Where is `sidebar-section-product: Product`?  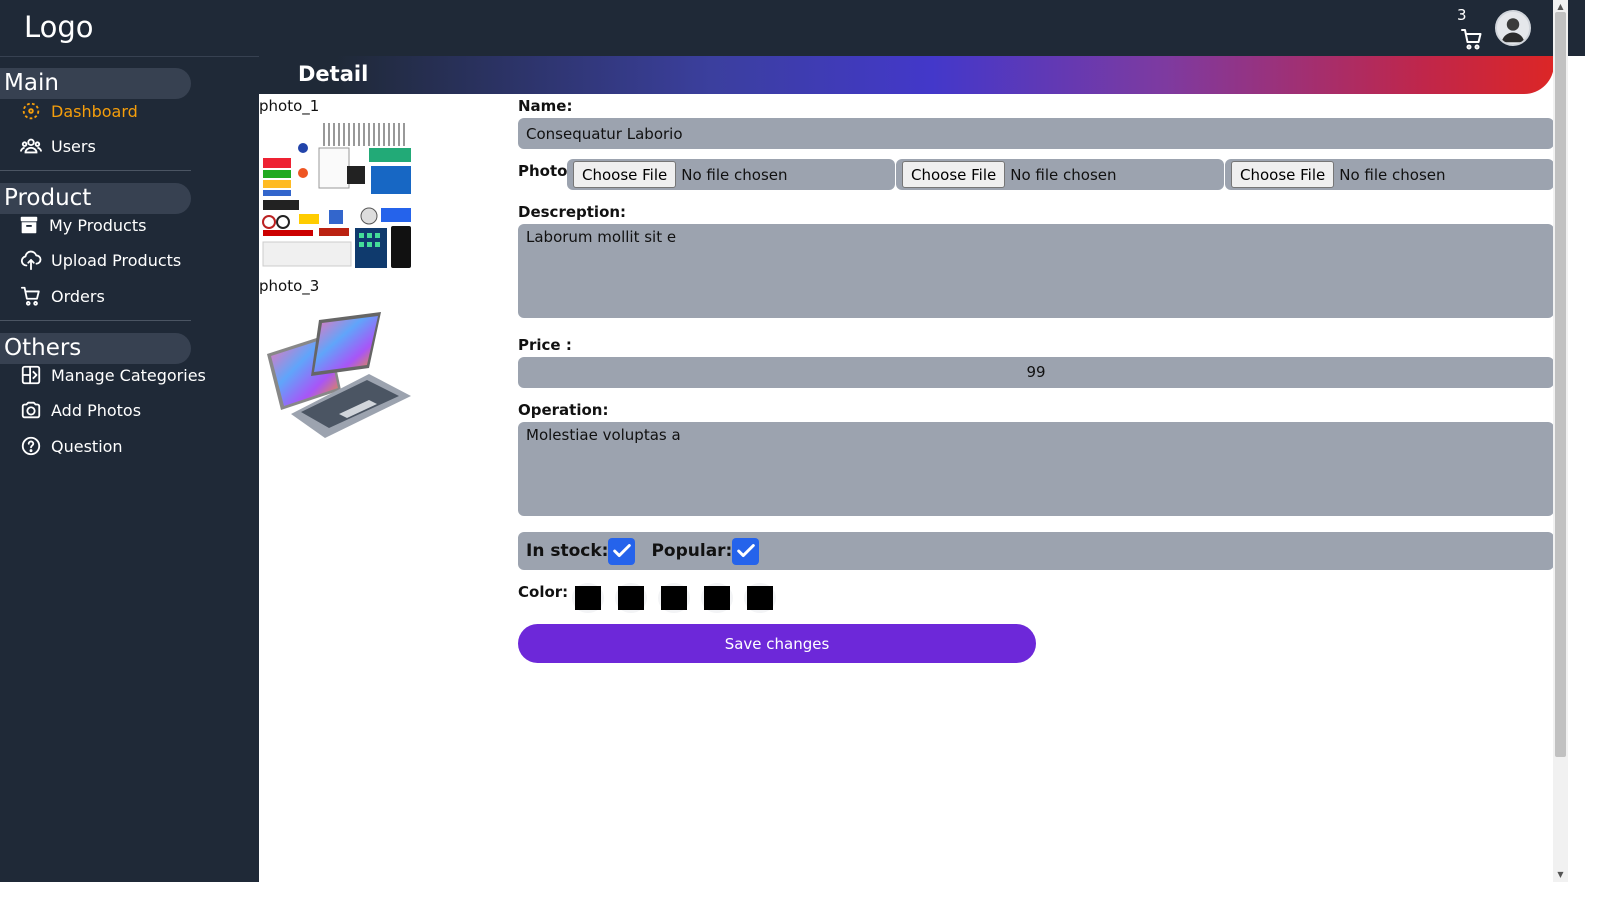
sidebar-section-product: Product is located at coordinates (95, 198).